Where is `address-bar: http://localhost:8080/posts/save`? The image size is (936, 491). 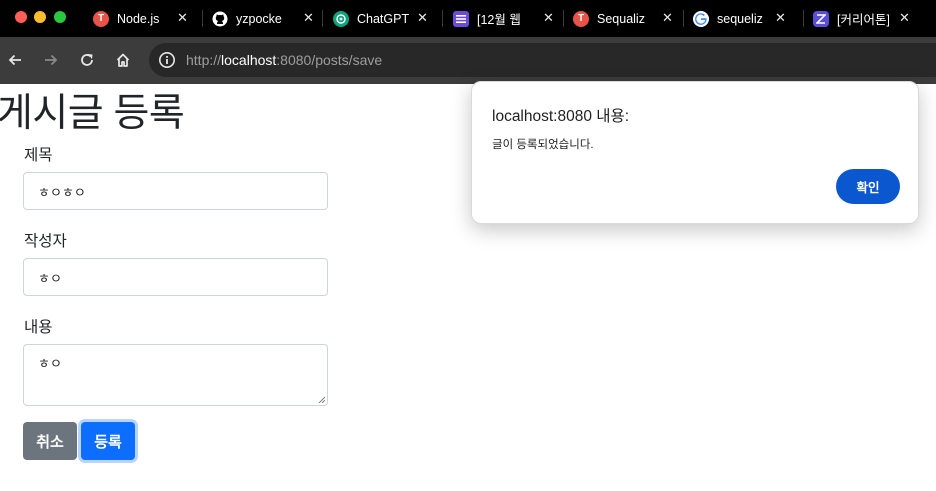
address-bar: http://localhost:8080/posts/save is located at coordinates (542, 60).